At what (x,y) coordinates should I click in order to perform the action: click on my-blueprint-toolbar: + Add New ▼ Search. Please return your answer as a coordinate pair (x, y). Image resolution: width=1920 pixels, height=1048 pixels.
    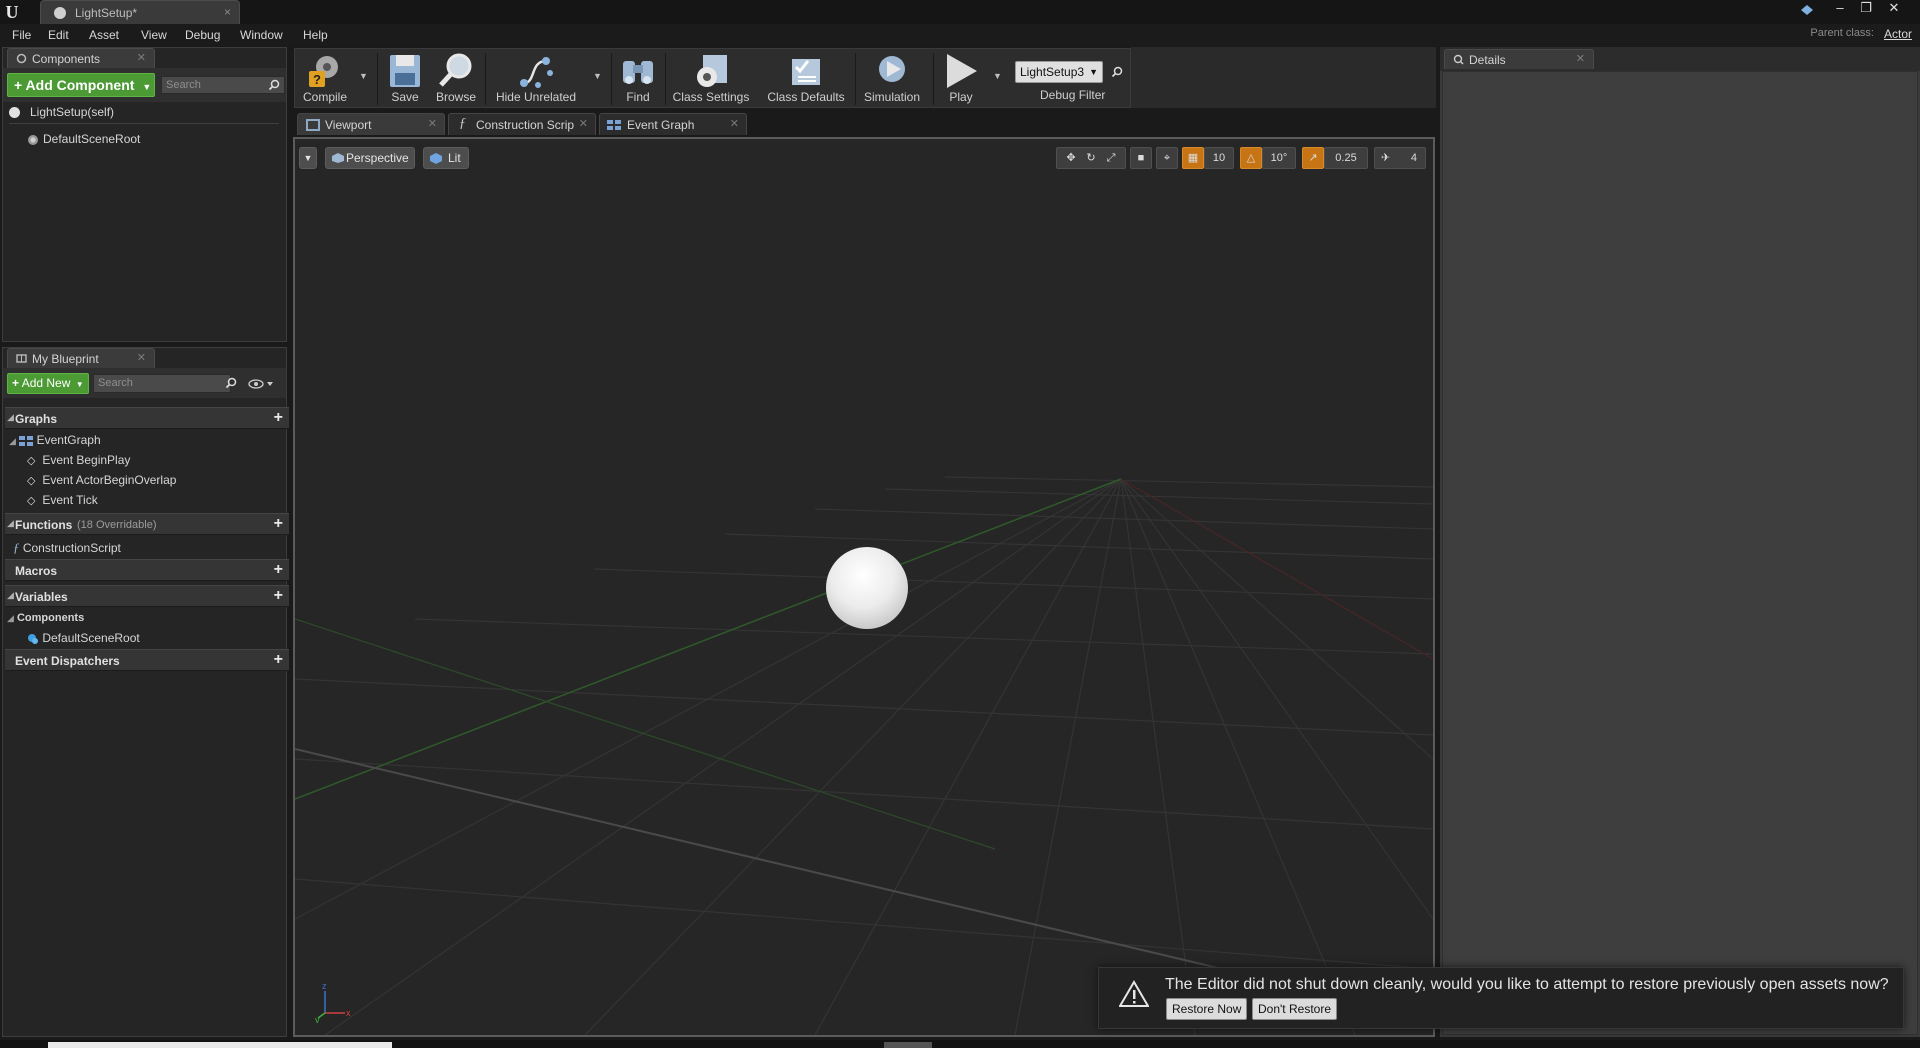
    Looking at the image, I should click on (144, 383).